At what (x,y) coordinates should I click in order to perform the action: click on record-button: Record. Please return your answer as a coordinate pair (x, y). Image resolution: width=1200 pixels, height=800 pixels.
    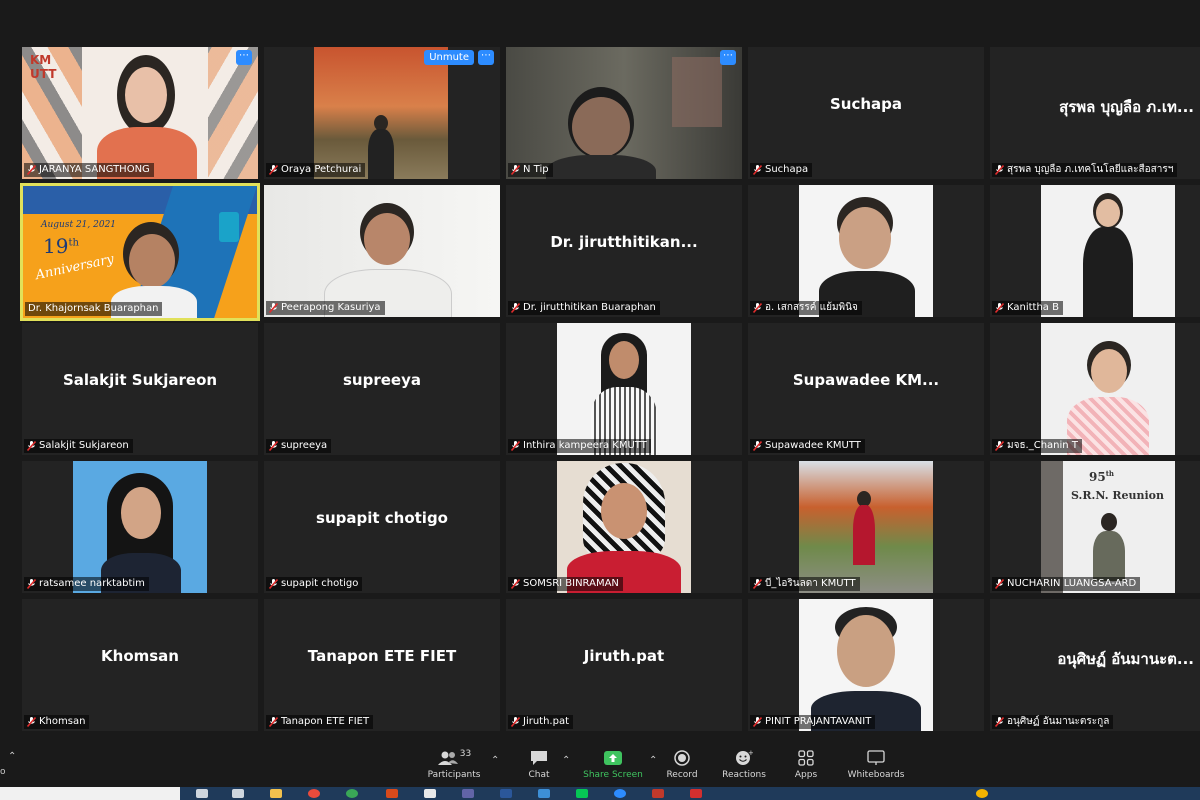
    Looking at the image, I should click on (682, 764).